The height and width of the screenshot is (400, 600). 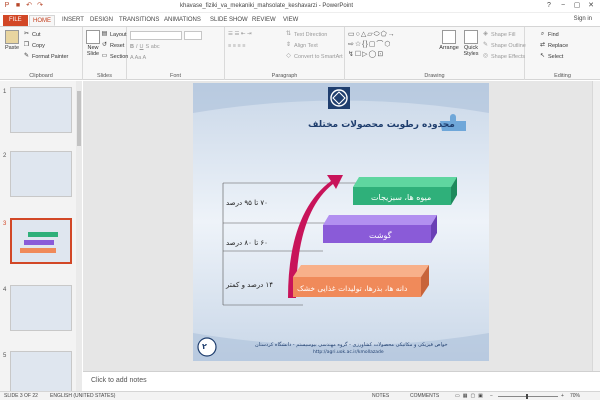 I want to click on zoom-slider-thumb, so click(x=527, y=396).